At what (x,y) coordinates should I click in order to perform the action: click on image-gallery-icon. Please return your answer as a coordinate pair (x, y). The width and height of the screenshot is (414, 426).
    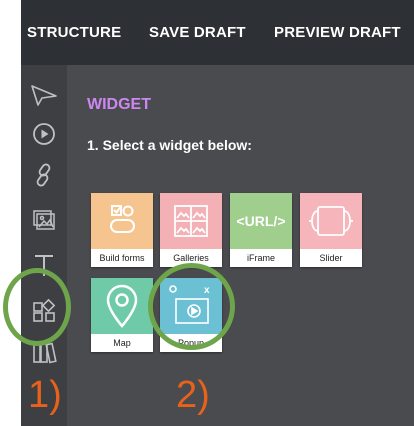
    Looking at the image, I should click on (44, 220).